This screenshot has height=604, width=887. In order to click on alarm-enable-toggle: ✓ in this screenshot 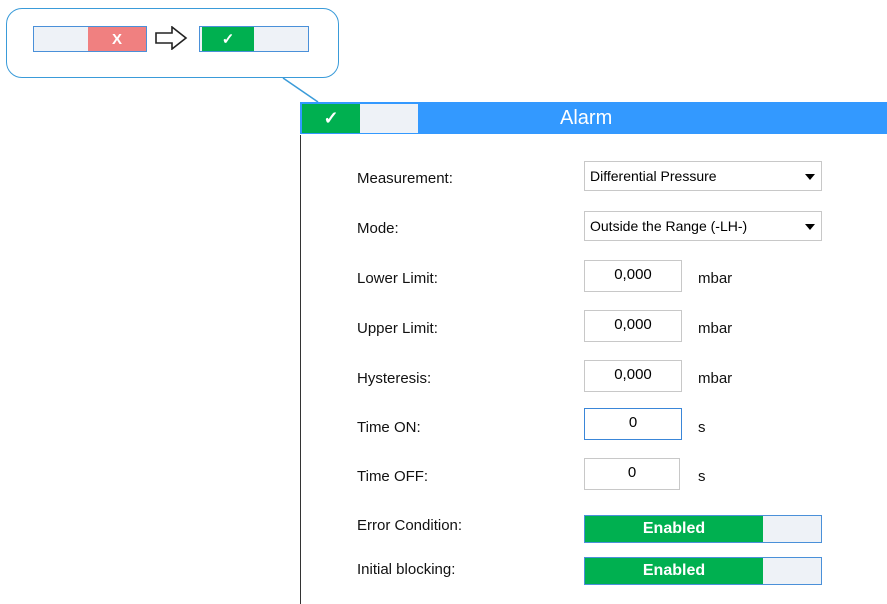, I will do `click(360, 118)`.